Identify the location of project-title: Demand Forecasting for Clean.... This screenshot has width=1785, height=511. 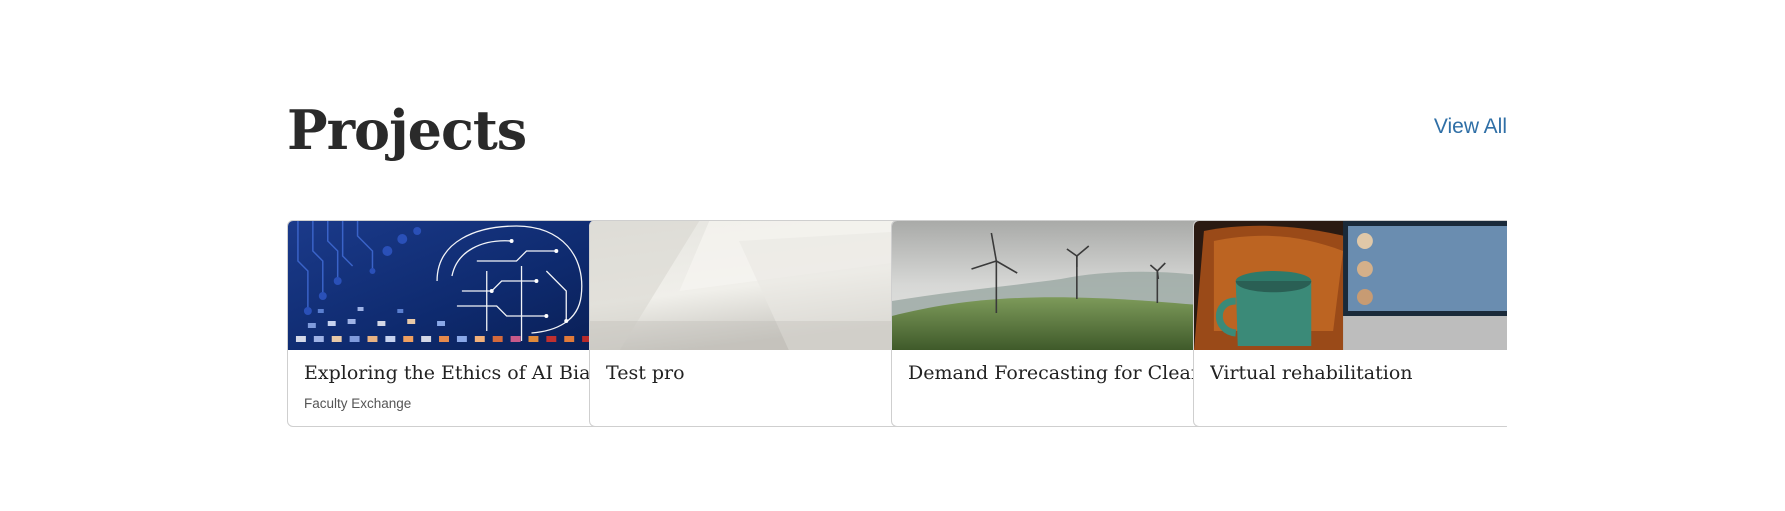
(1051, 373).